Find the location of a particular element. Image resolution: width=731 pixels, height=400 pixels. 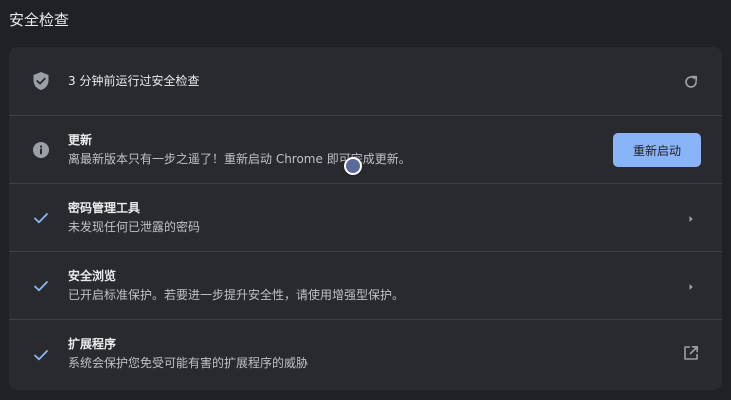

safe-browsing-title: 安全浏览 is located at coordinates (92, 276).